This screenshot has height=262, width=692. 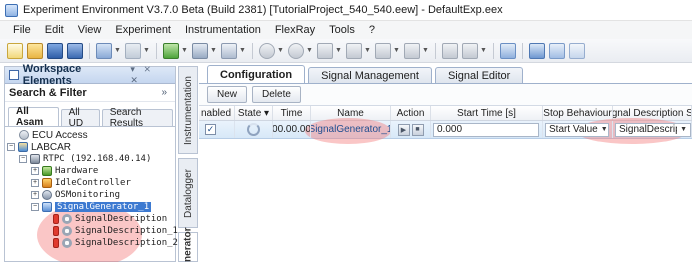 I want to click on undo-icon, so click(x=104, y=50).